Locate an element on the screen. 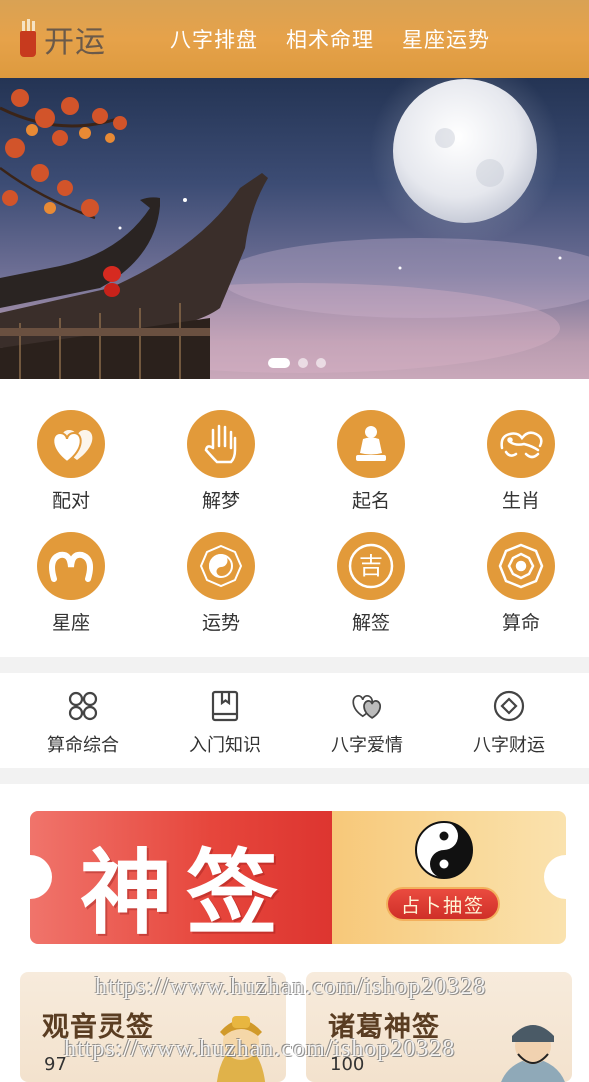 Image resolution: width=589 pixels, height=1082 pixels. bagua-yinyang-icon is located at coordinates (221, 566).